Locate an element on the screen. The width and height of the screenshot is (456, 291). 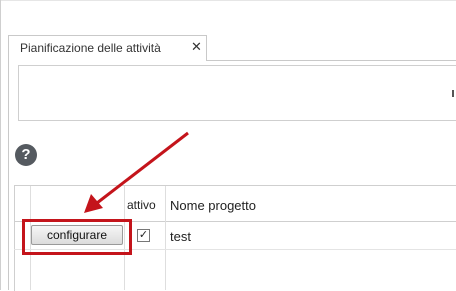
grid-column-divider is located at coordinates (165, 238).